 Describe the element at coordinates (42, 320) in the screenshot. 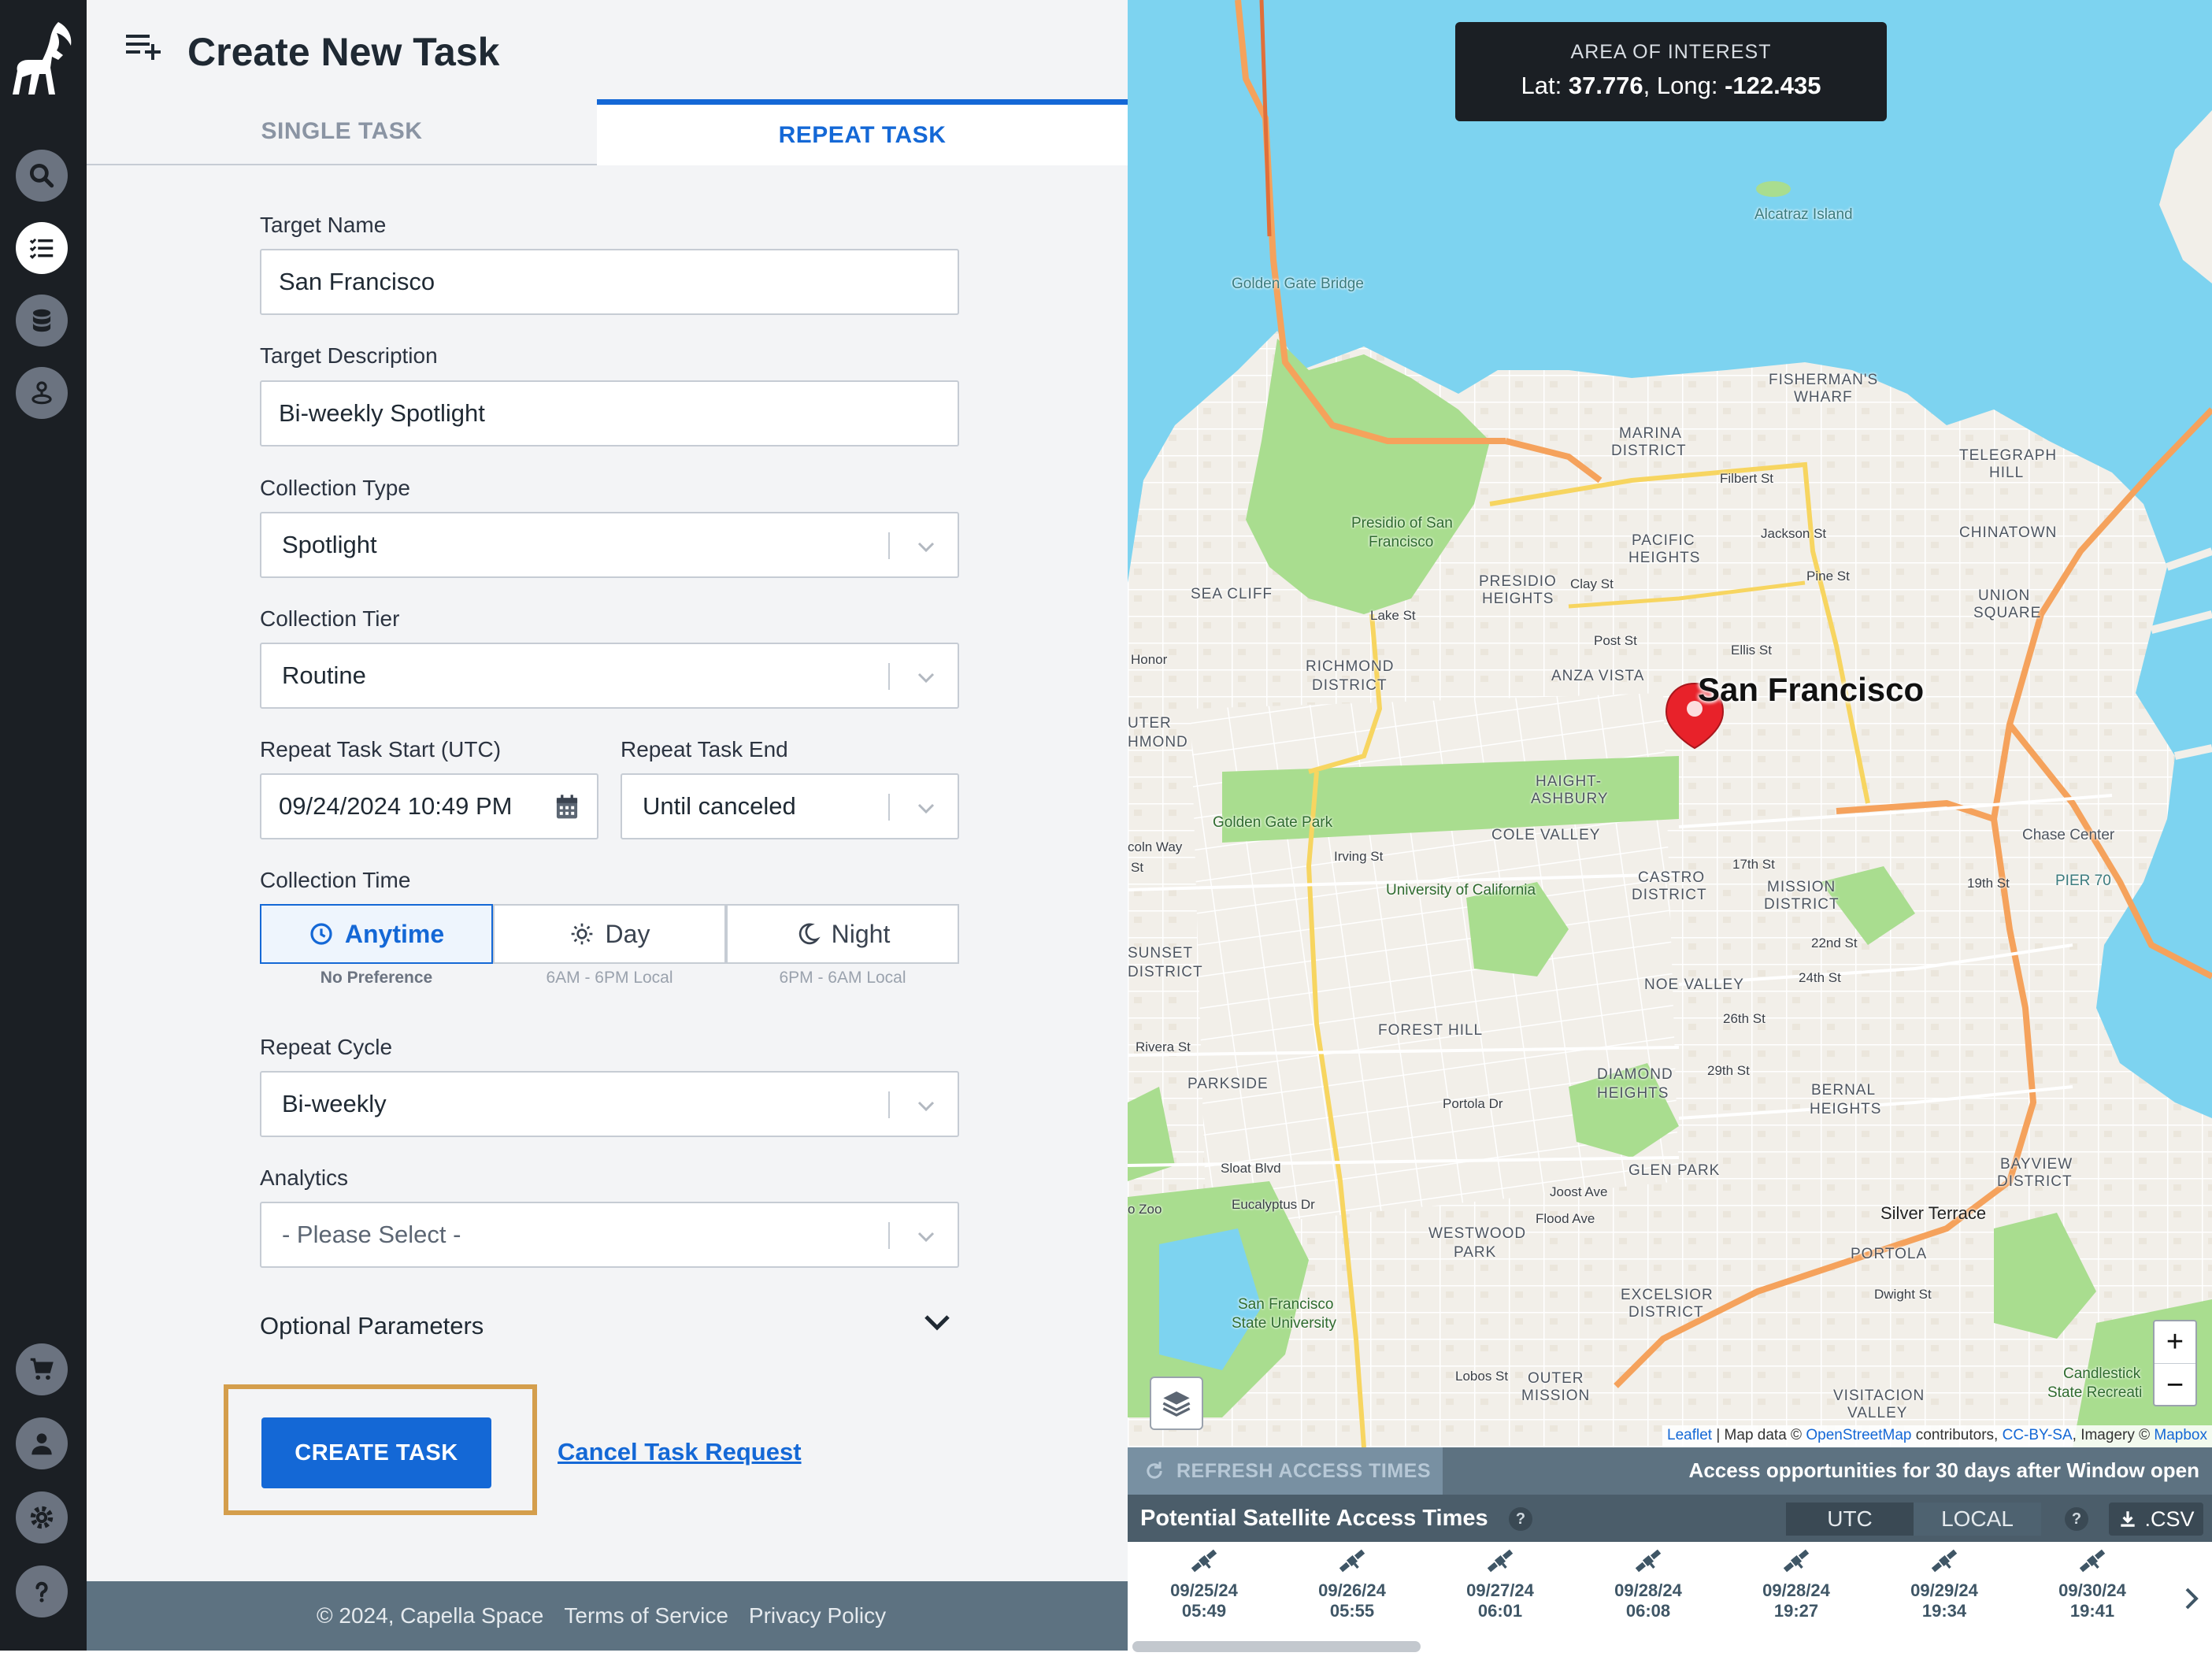

I see `database-nav-button` at that location.